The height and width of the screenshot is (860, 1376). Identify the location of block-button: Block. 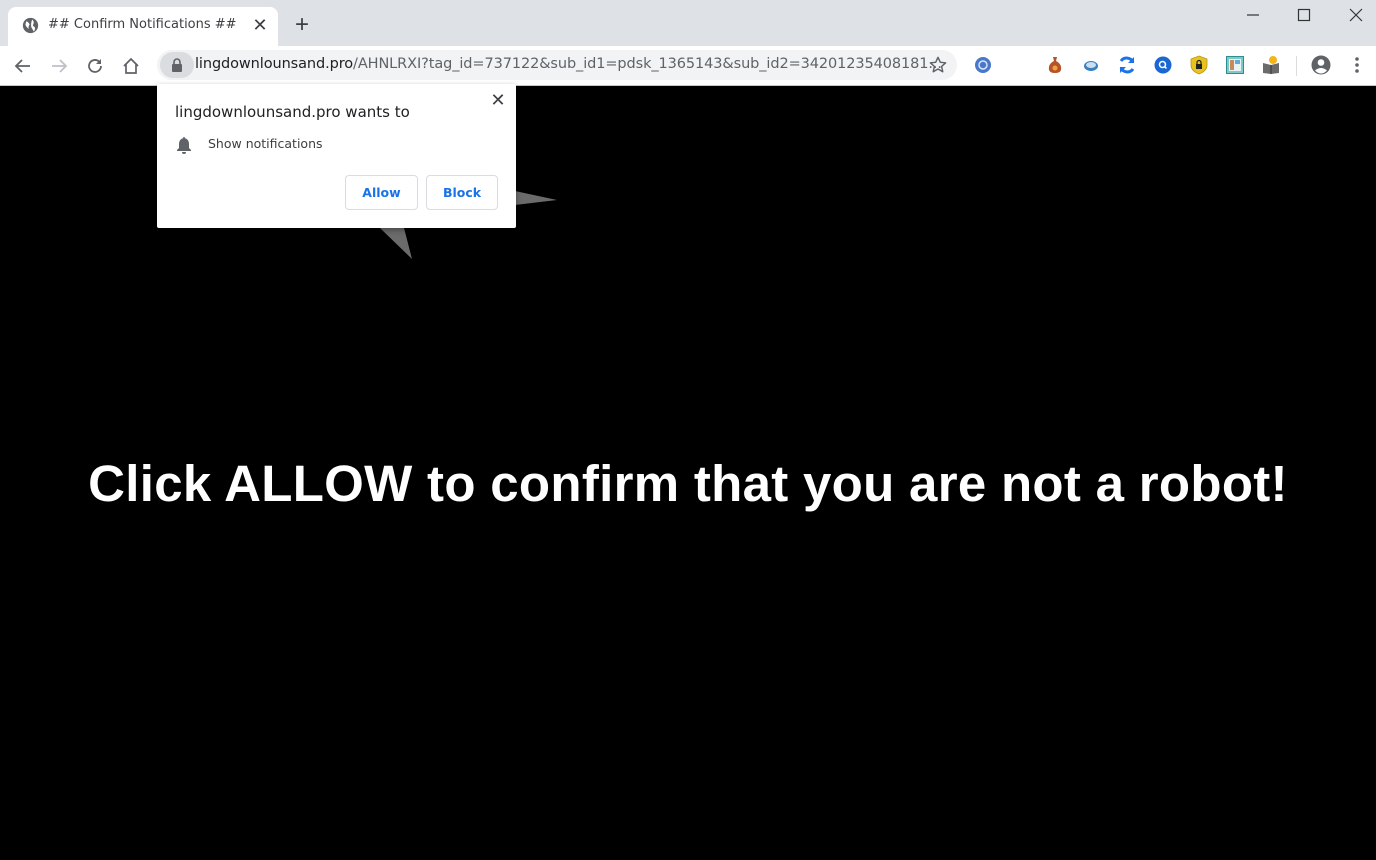
(462, 192).